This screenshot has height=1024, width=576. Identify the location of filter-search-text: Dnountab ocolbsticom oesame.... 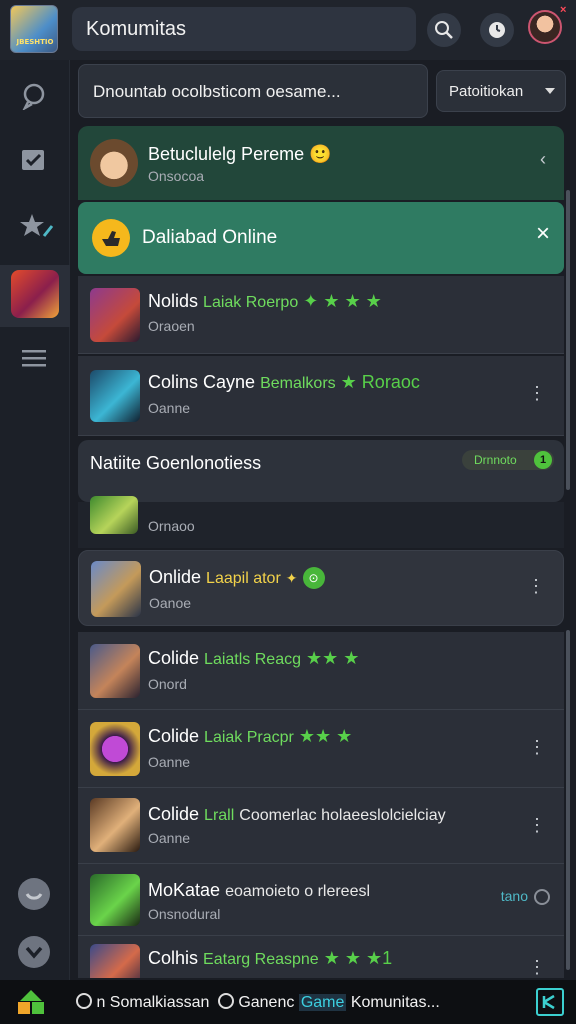
(217, 91).